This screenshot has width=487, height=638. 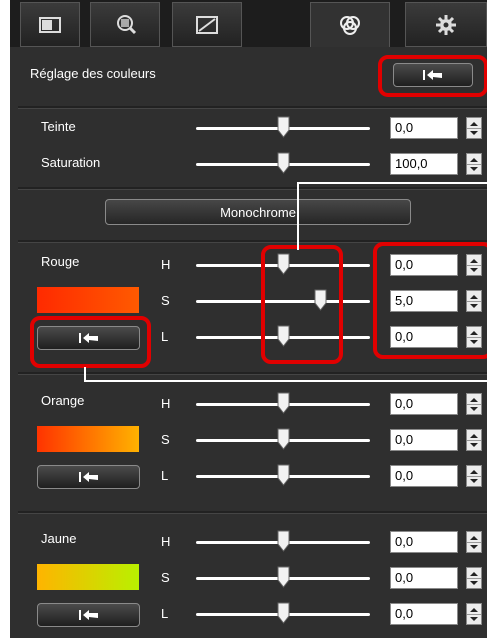 I want to click on color-group-name: Jaune, so click(x=59, y=538).